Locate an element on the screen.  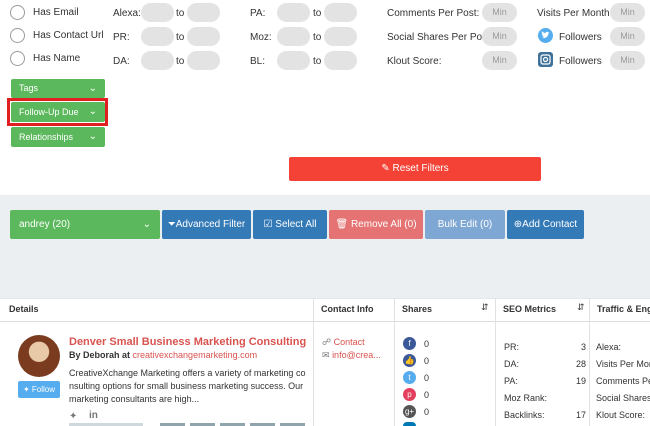
relationships-dropdown: Relationships ⌄ is located at coordinates (58, 137).